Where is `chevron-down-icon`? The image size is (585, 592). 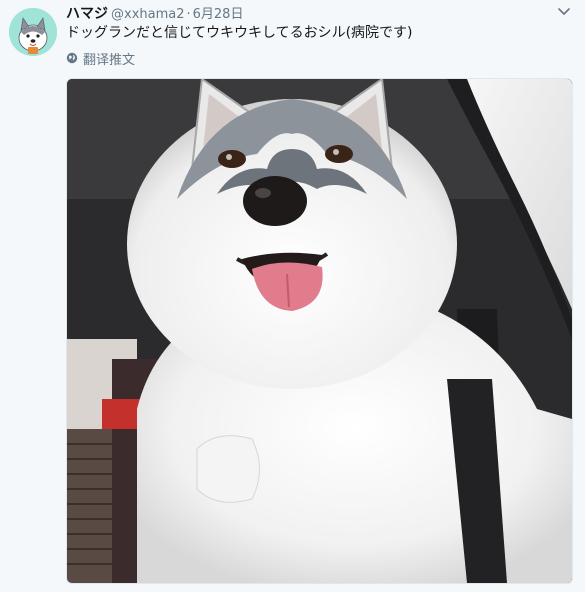
chevron-down-icon is located at coordinates (564, 11).